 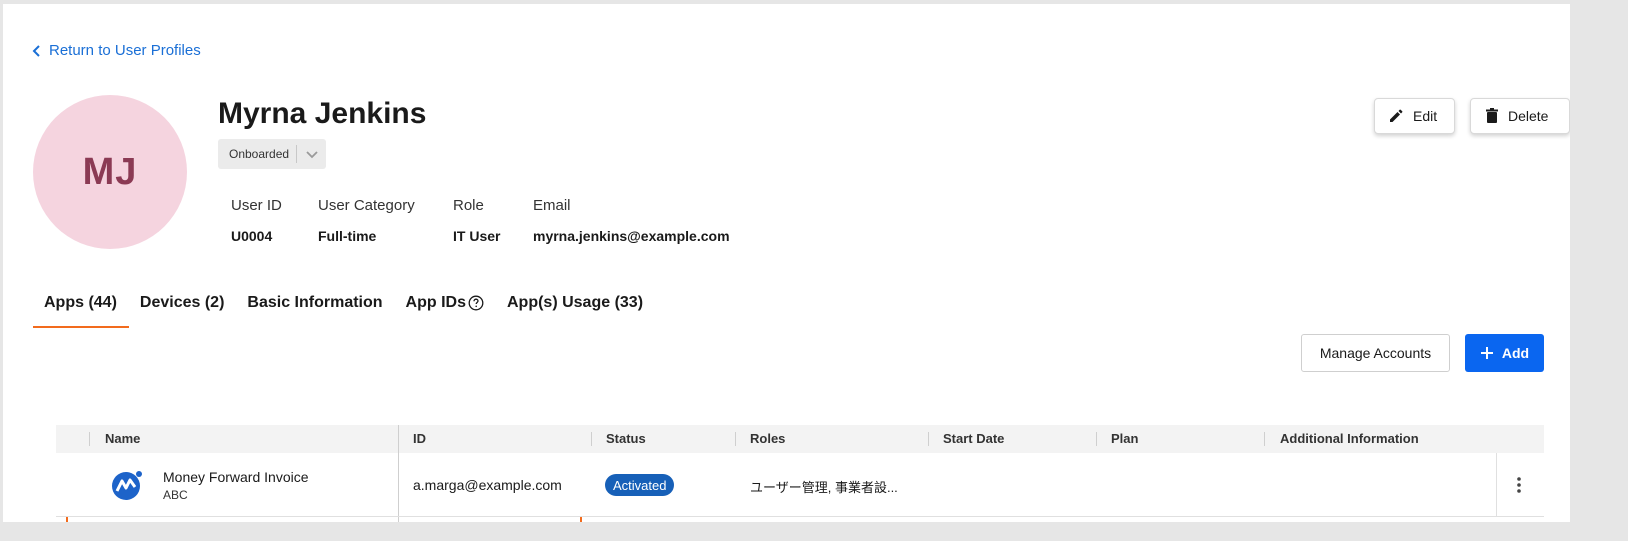 I want to click on tab-apps-label: Apps (44), so click(x=80, y=302).